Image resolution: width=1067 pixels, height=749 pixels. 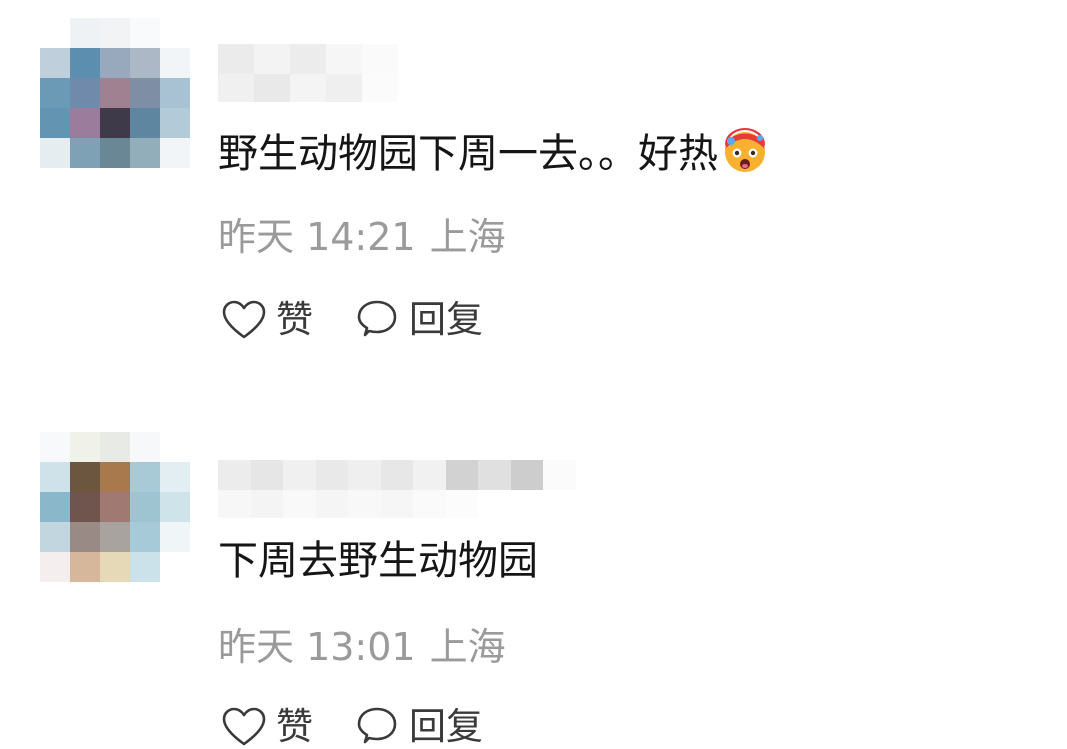 What do you see at coordinates (317, 237) in the screenshot?
I see `comment-time: 昨天 14:21` at bounding box center [317, 237].